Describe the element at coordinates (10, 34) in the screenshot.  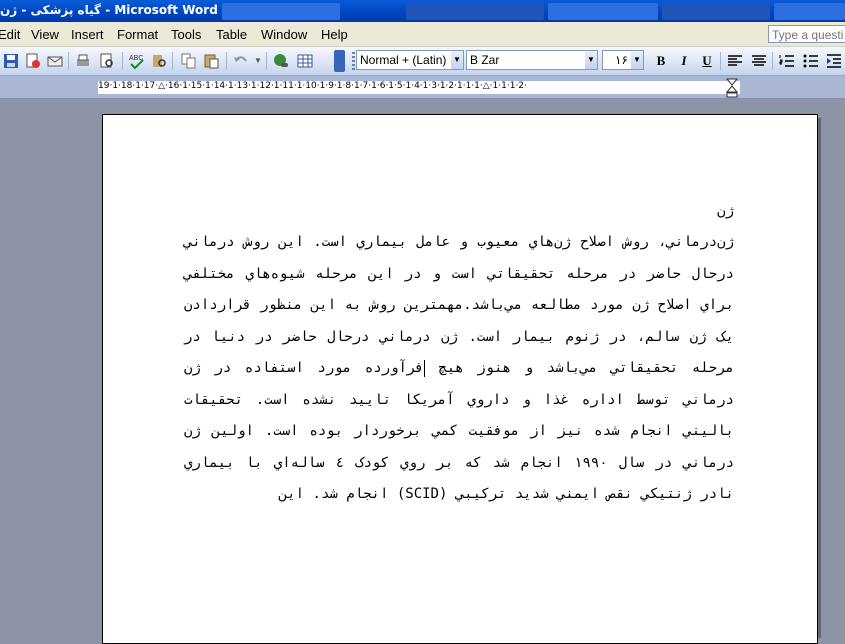
I see `menu-edit: Edit` at that location.